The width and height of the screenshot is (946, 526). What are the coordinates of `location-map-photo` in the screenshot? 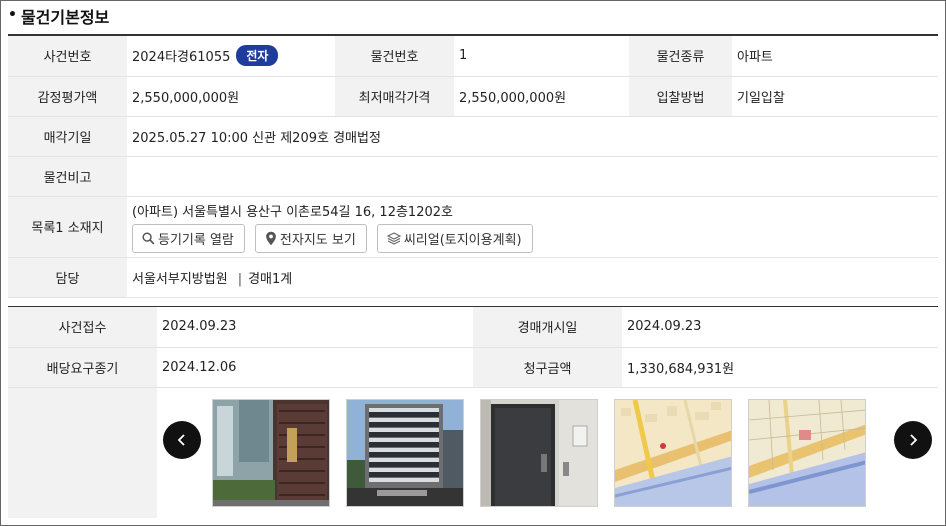 It's located at (673, 452).